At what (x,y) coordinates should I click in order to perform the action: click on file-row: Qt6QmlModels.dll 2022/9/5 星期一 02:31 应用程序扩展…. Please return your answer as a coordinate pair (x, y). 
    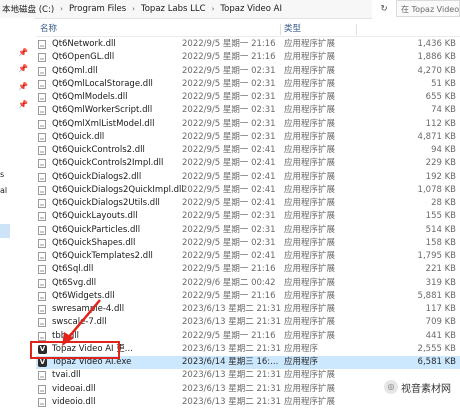
    Looking at the image, I should click on (248, 97).